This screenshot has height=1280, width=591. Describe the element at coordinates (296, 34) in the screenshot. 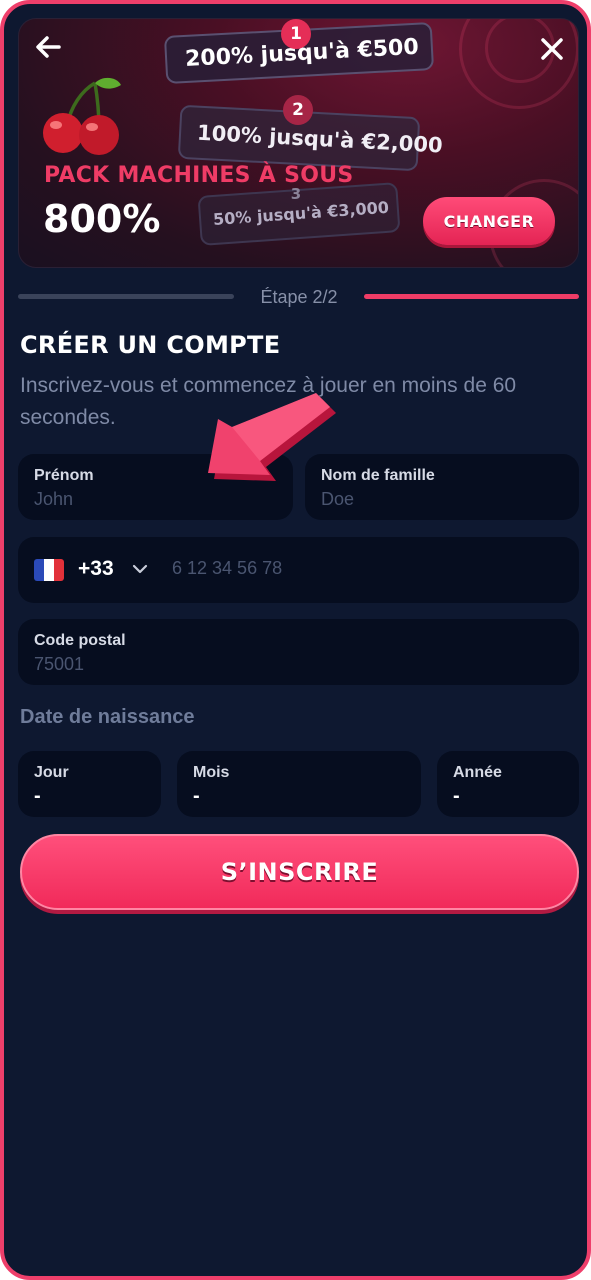

I see `tier-badge-1: 1` at that location.